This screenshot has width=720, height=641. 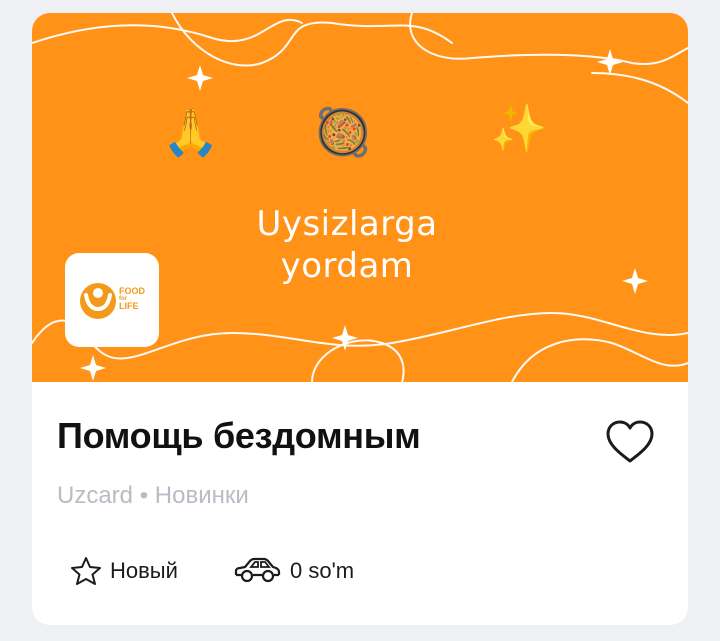 I want to click on logo-text: FOOD for LIFE, so click(x=132, y=299).